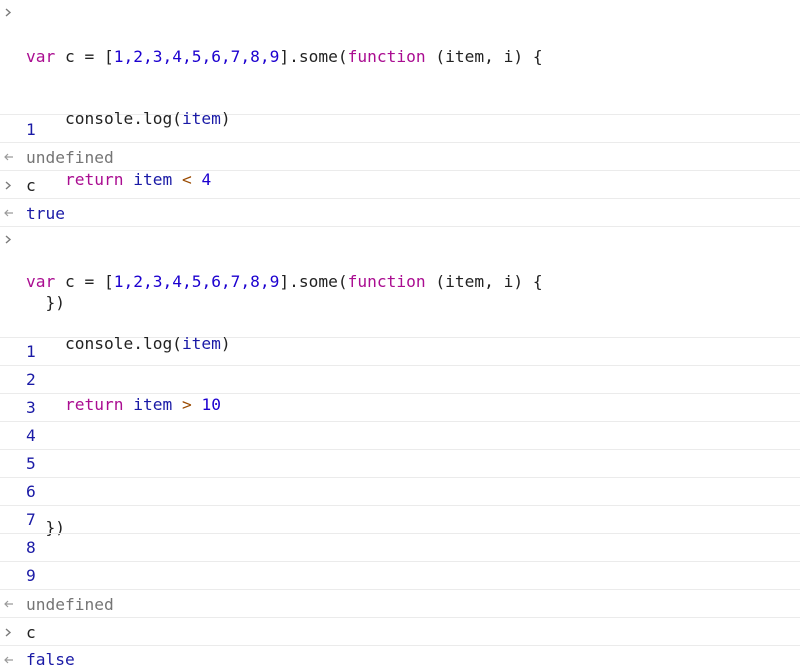  What do you see at coordinates (31, 575) in the screenshot?
I see `log-value: 9` at bounding box center [31, 575].